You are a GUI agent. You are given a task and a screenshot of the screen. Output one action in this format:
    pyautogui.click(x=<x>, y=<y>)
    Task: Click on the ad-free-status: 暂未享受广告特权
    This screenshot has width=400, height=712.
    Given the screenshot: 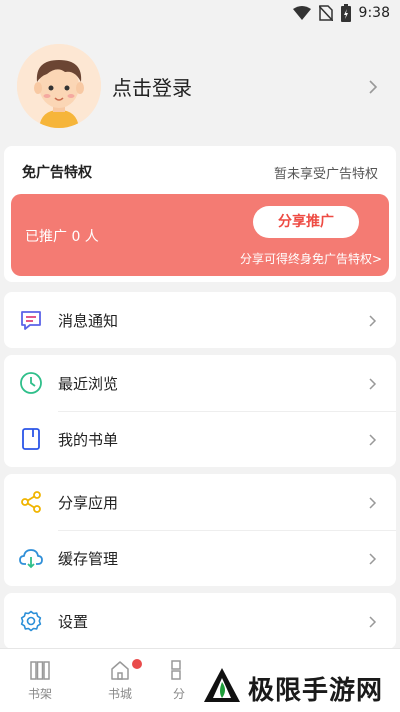 What is the action you would take?
    pyautogui.click(x=325, y=174)
    